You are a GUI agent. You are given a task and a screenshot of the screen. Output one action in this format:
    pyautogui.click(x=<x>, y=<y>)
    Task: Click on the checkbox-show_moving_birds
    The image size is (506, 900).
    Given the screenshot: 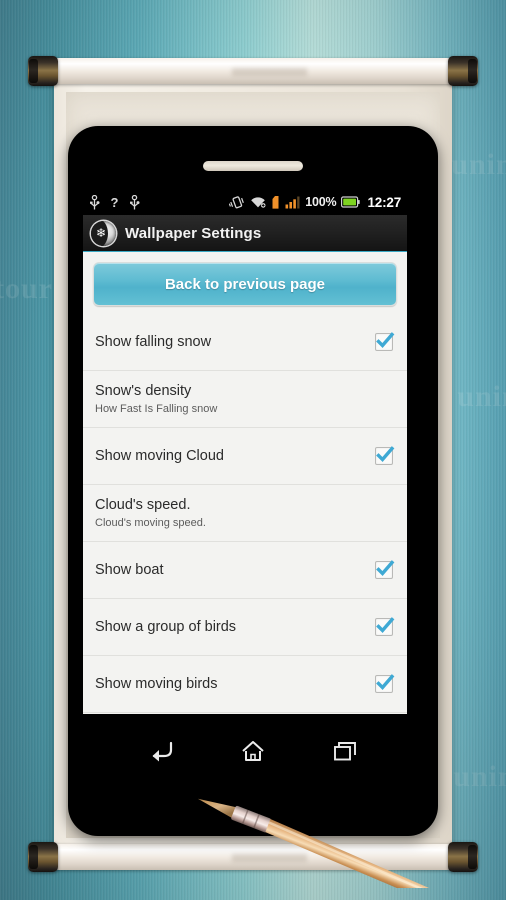 What is the action you would take?
    pyautogui.click(x=385, y=683)
    